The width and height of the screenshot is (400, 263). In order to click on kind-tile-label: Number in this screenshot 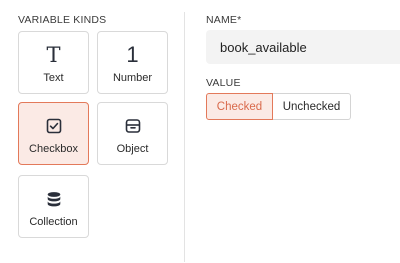, I will do `click(132, 78)`.